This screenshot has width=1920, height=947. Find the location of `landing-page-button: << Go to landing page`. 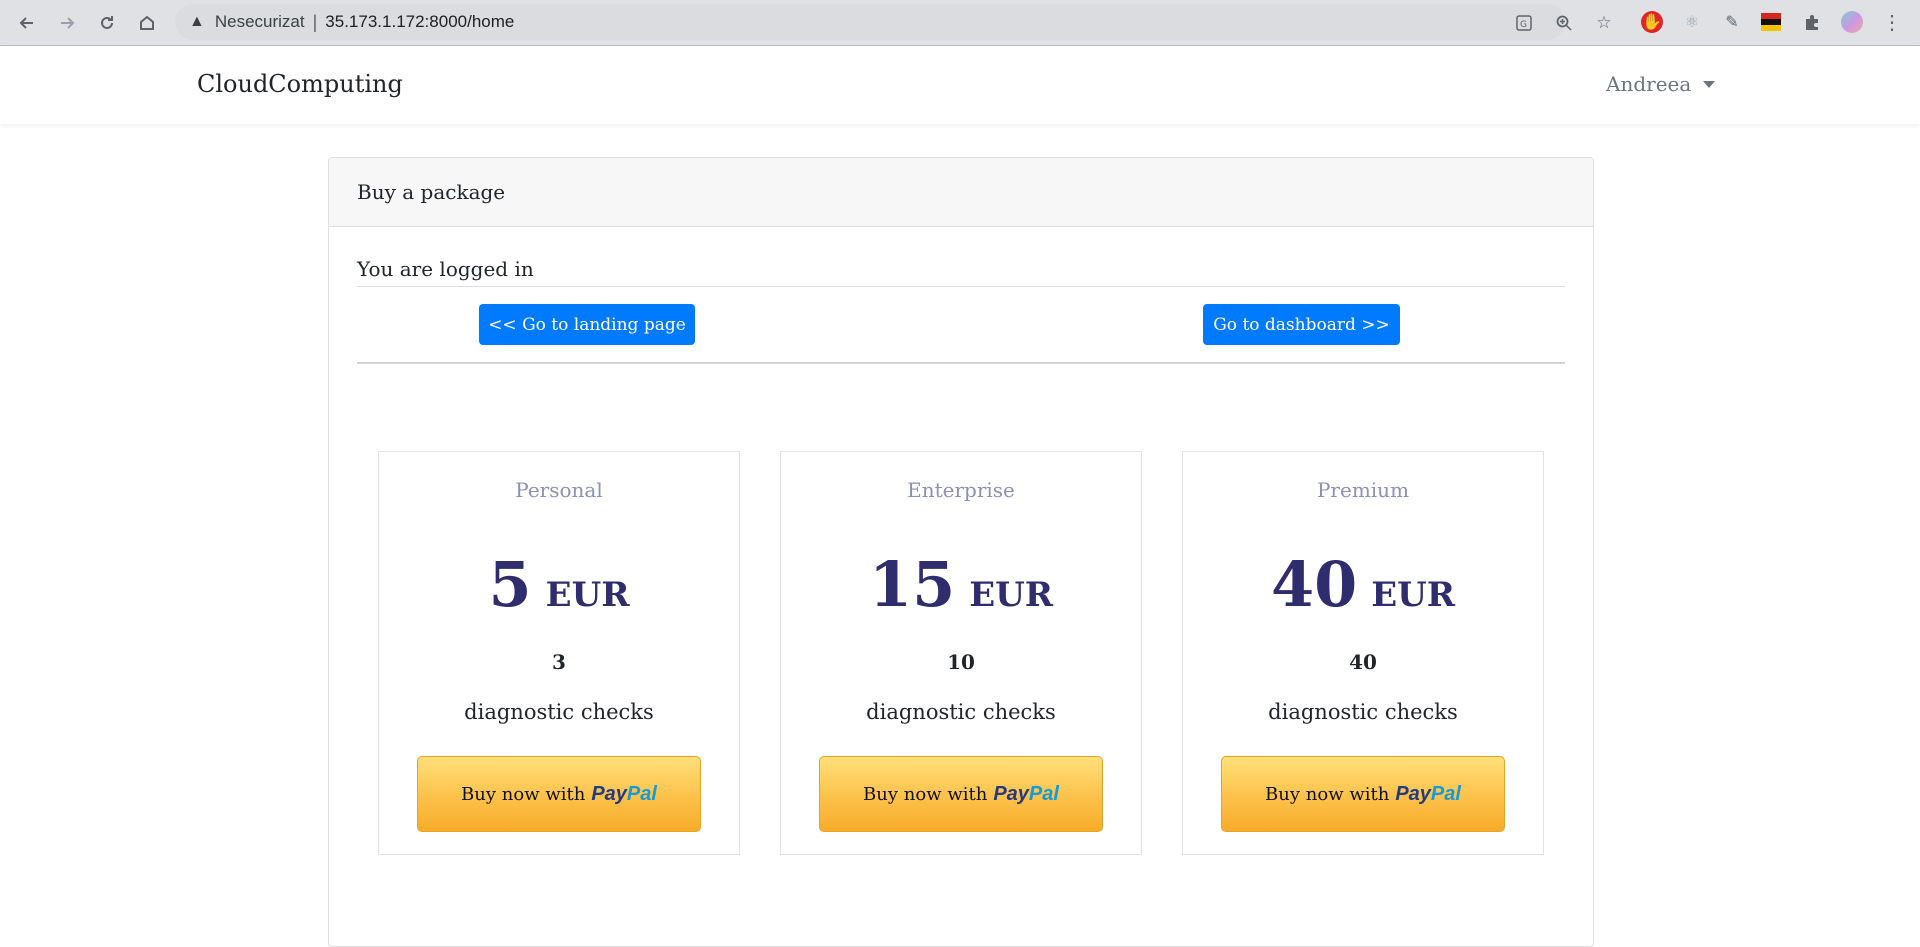

landing-page-button: << Go to landing page is located at coordinates (587, 324).